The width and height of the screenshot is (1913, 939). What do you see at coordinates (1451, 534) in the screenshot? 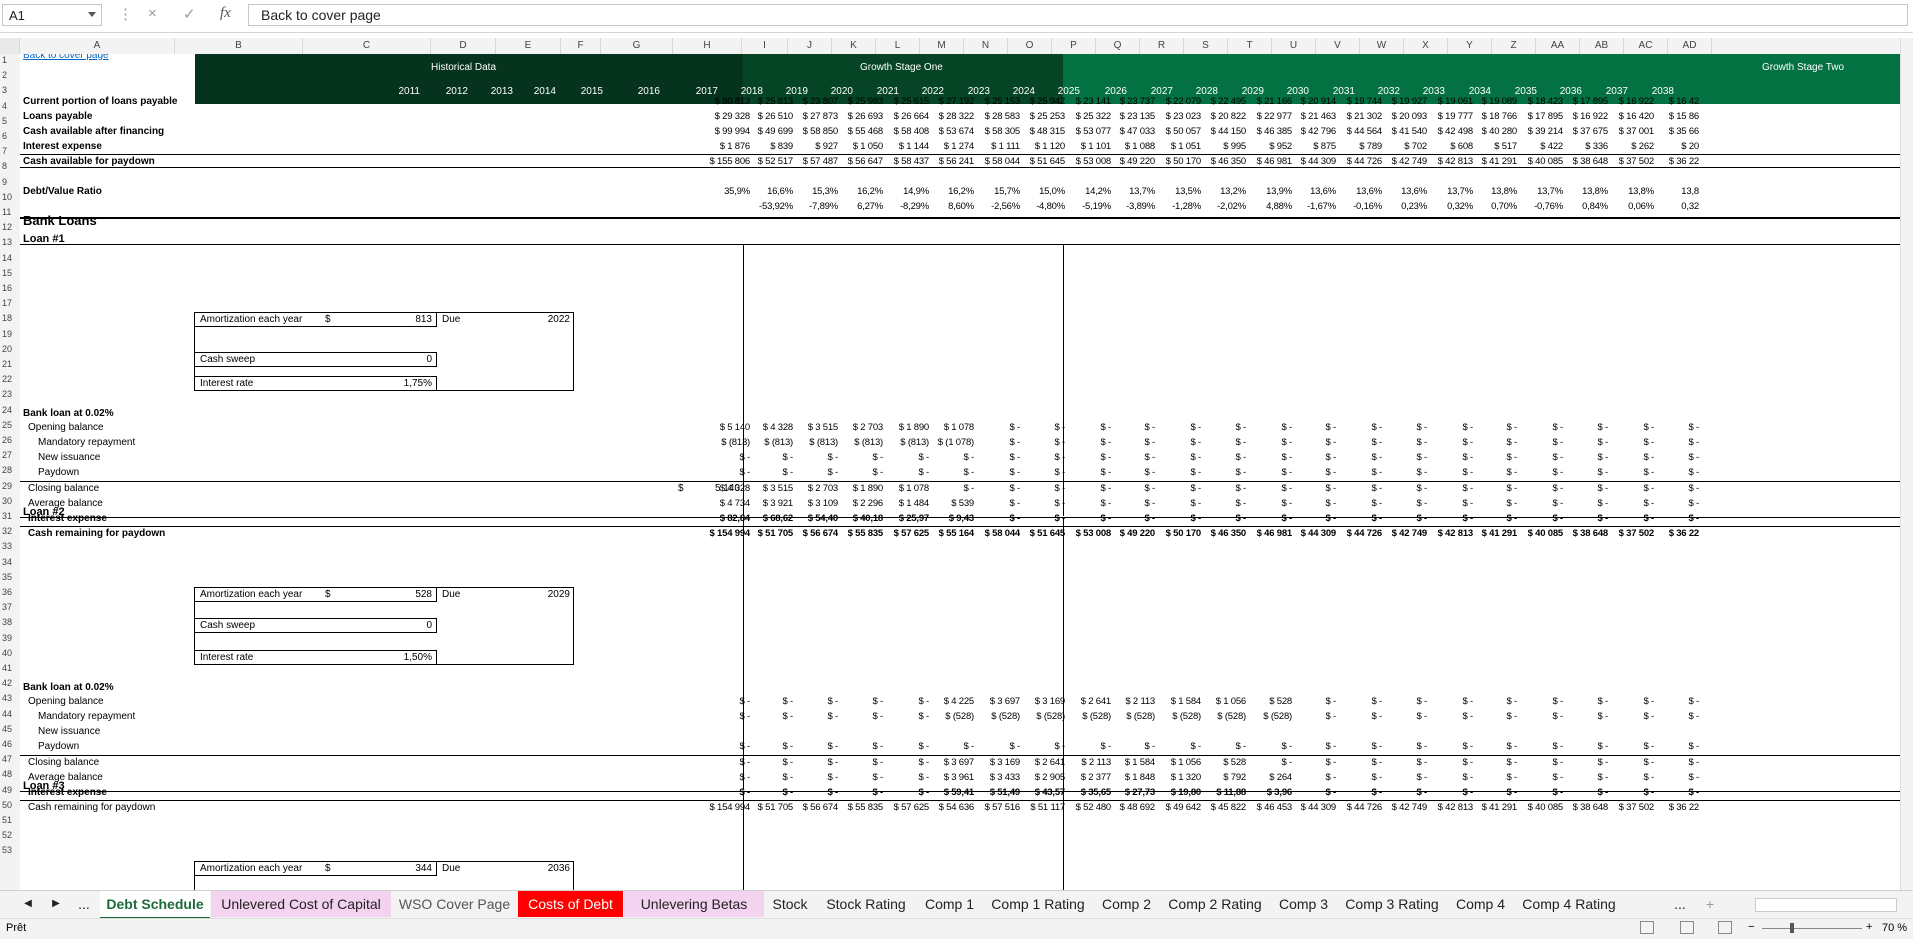
I see `loan-1-cell: $ 42 813` at bounding box center [1451, 534].